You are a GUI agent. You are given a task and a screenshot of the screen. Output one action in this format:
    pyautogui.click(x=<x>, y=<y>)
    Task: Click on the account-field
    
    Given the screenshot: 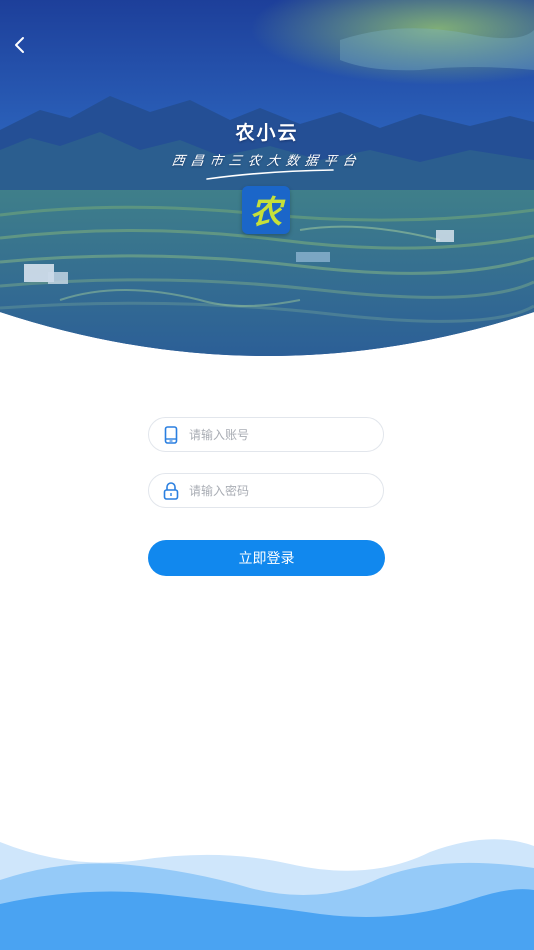 What is the action you would take?
    pyautogui.click(x=266, y=434)
    